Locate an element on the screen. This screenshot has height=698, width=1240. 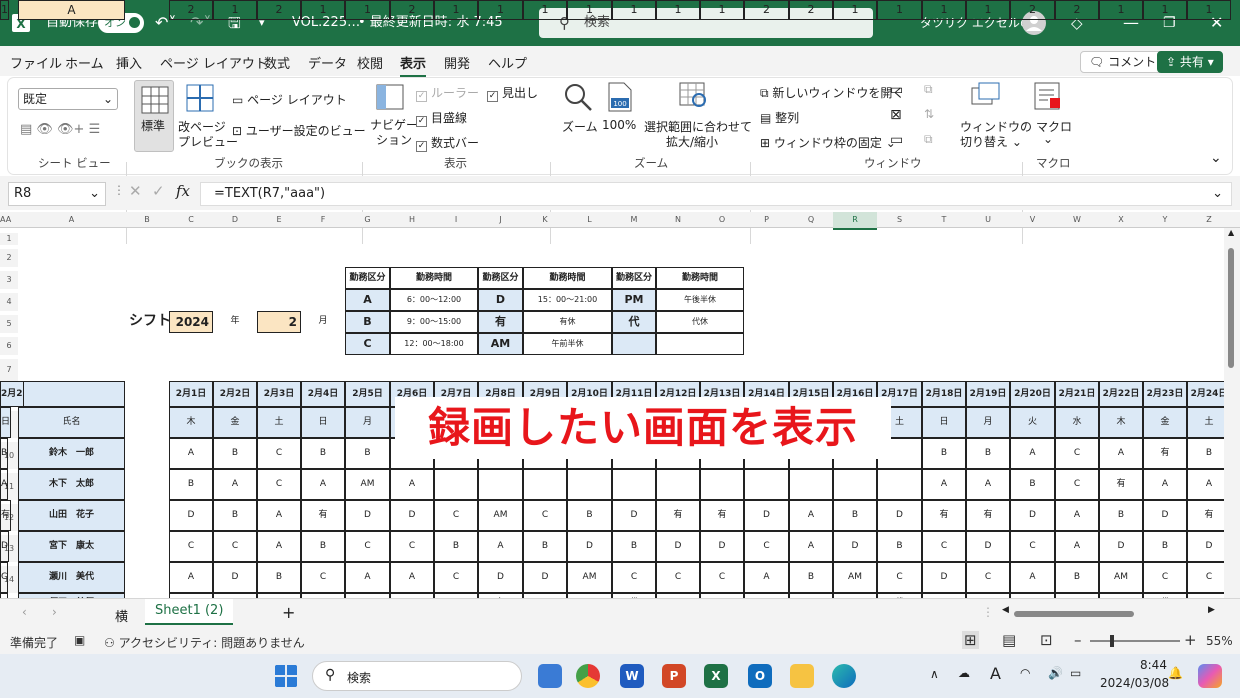
count-label: A is located at coordinates (71, 10).